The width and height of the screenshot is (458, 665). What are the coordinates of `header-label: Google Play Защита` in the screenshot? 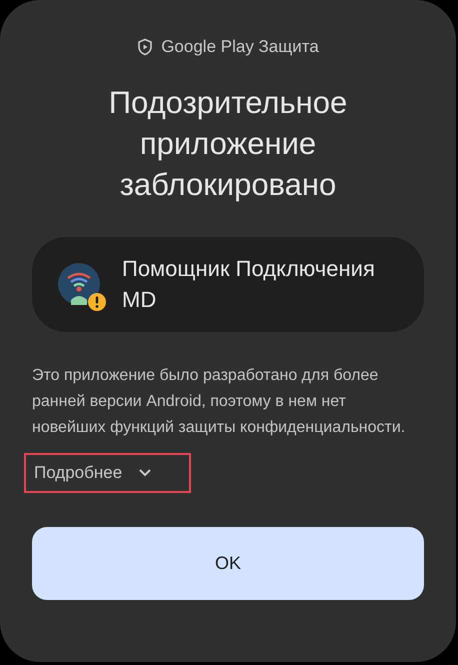 It's located at (240, 47).